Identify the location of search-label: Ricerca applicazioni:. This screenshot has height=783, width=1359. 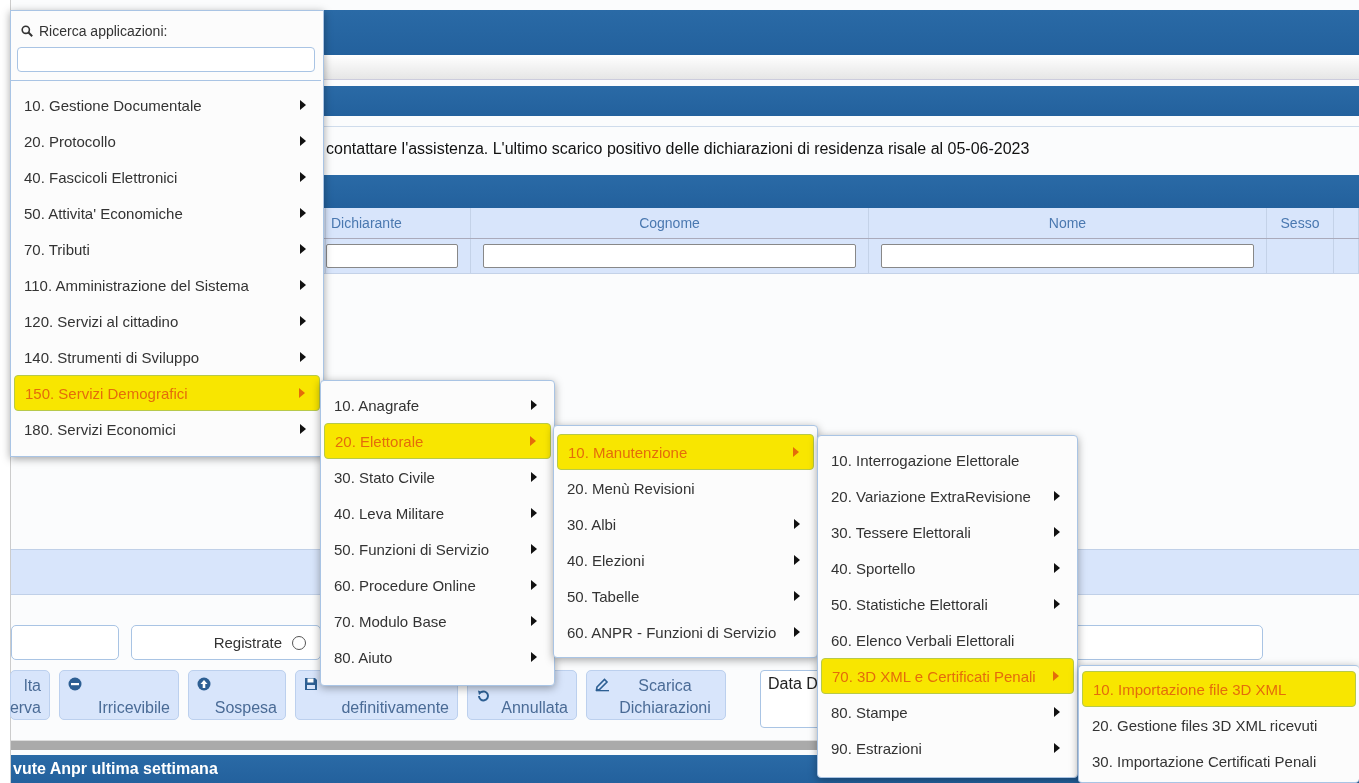
(103, 31).